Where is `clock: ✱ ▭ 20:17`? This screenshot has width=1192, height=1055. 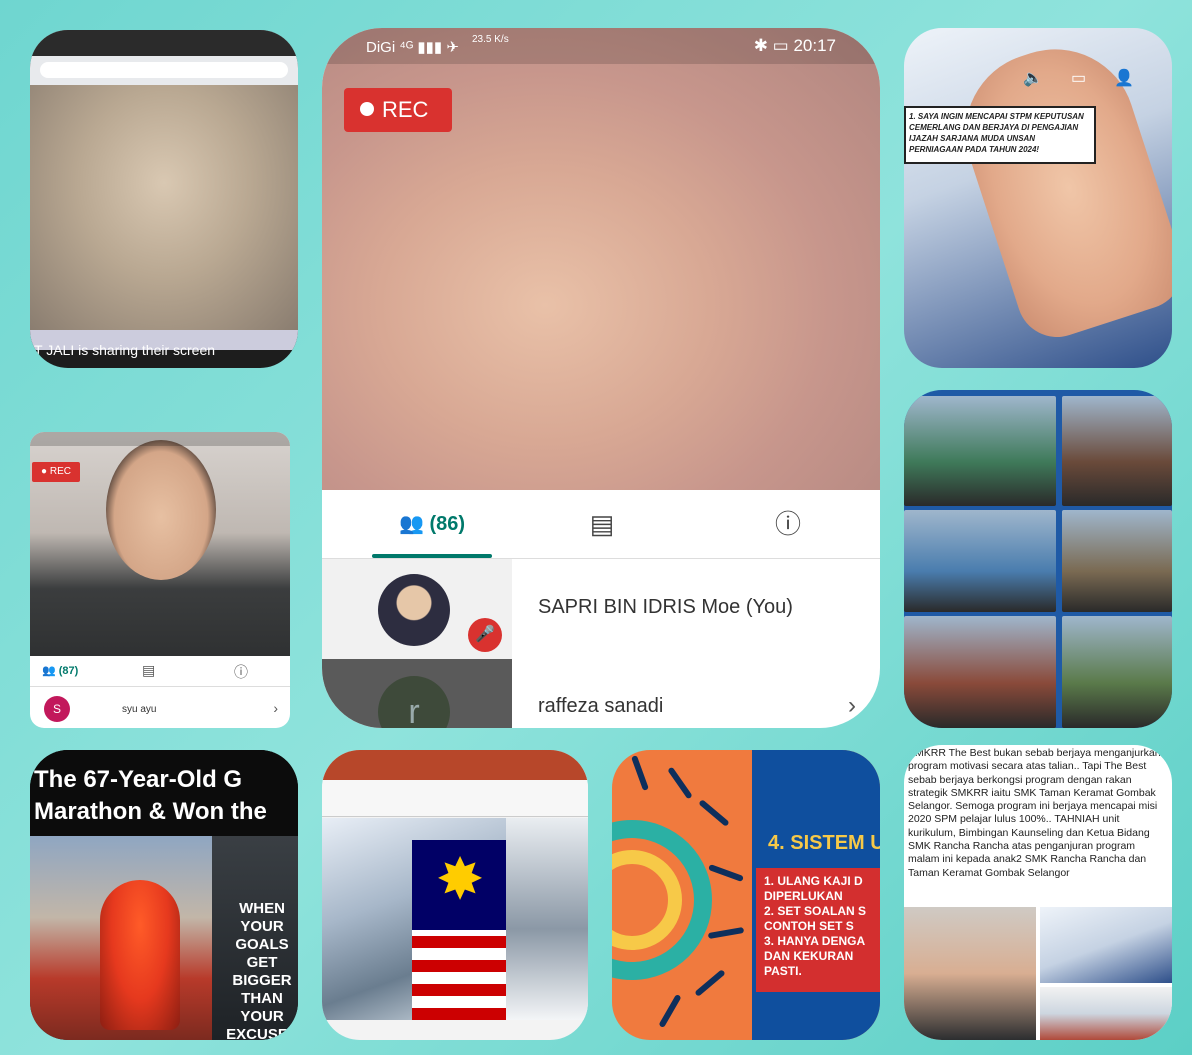 clock: ✱ ▭ 20:17 is located at coordinates (795, 46).